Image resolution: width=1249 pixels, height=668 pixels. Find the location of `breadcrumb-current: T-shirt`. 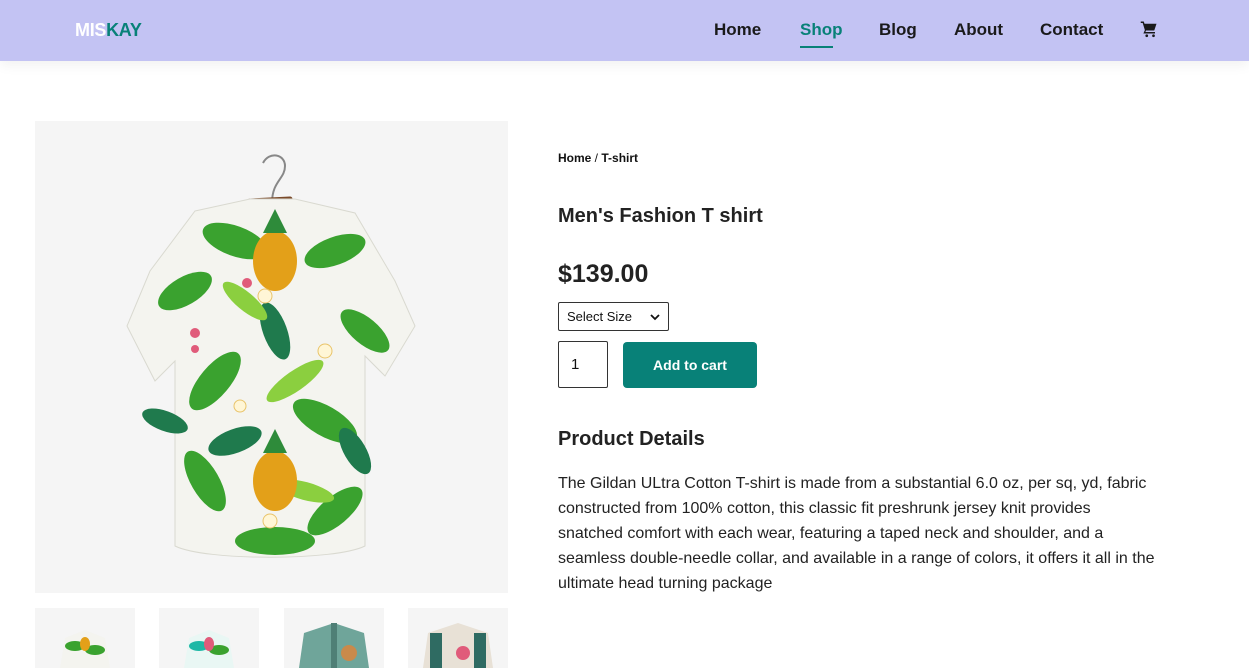

breadcrumb-current: T-shirt is located at coordinates (620, 158).